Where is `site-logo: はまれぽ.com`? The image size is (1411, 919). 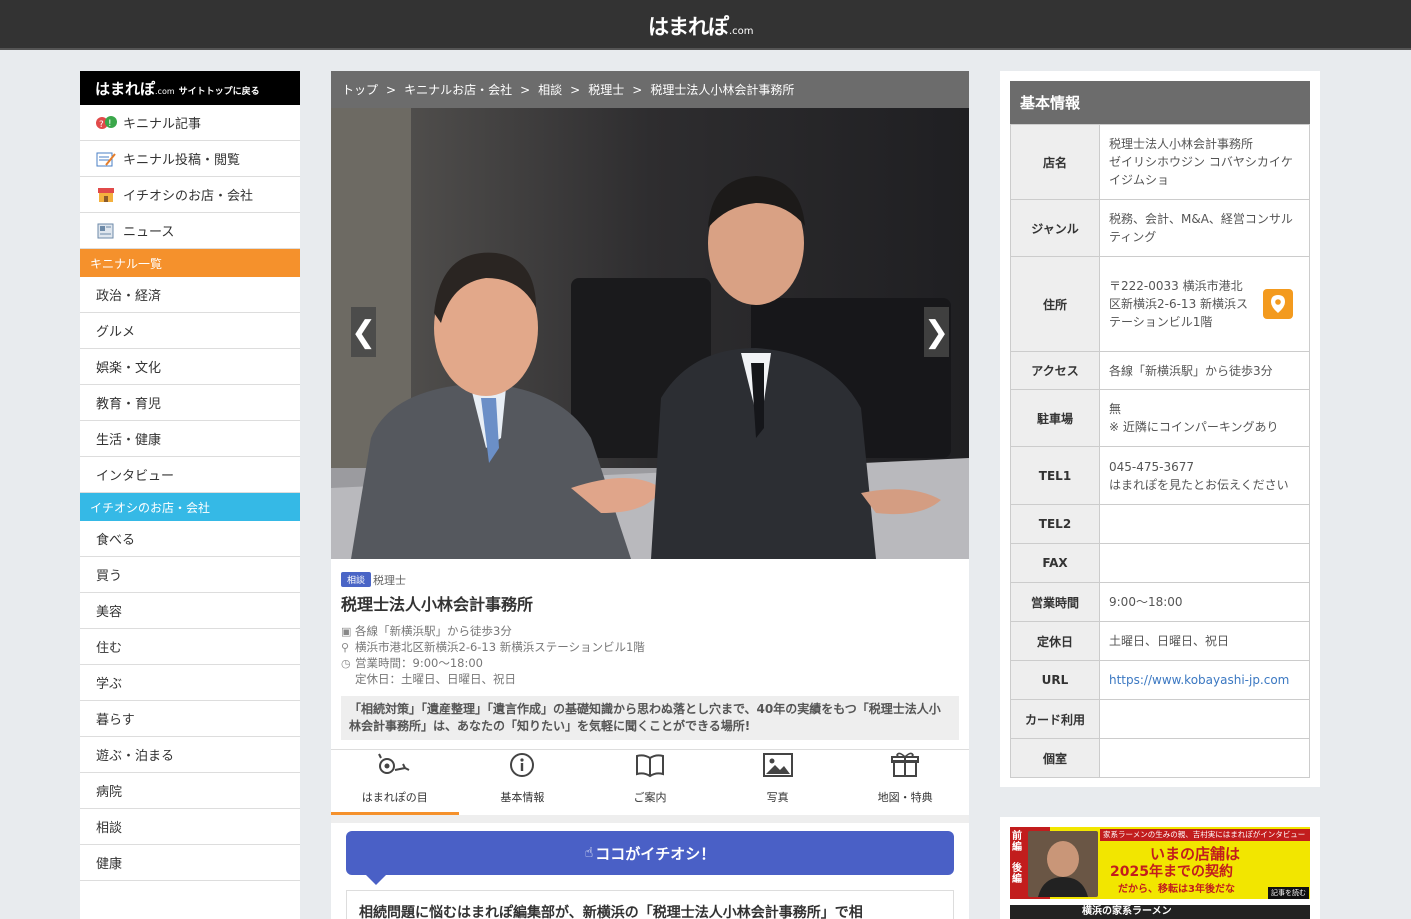
site-logo: はまれぽ.com is located at coordinates (701, 26).